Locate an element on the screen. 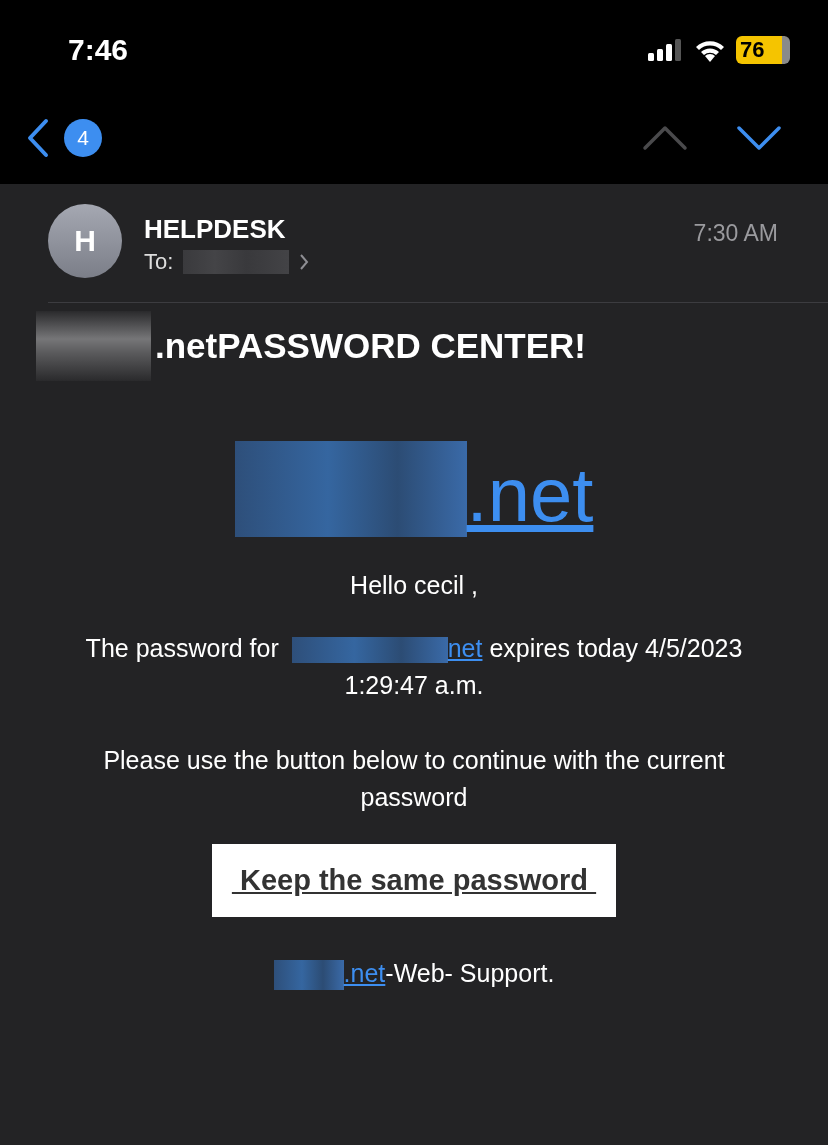  wifi-icon is located at coordinates (710, 50).